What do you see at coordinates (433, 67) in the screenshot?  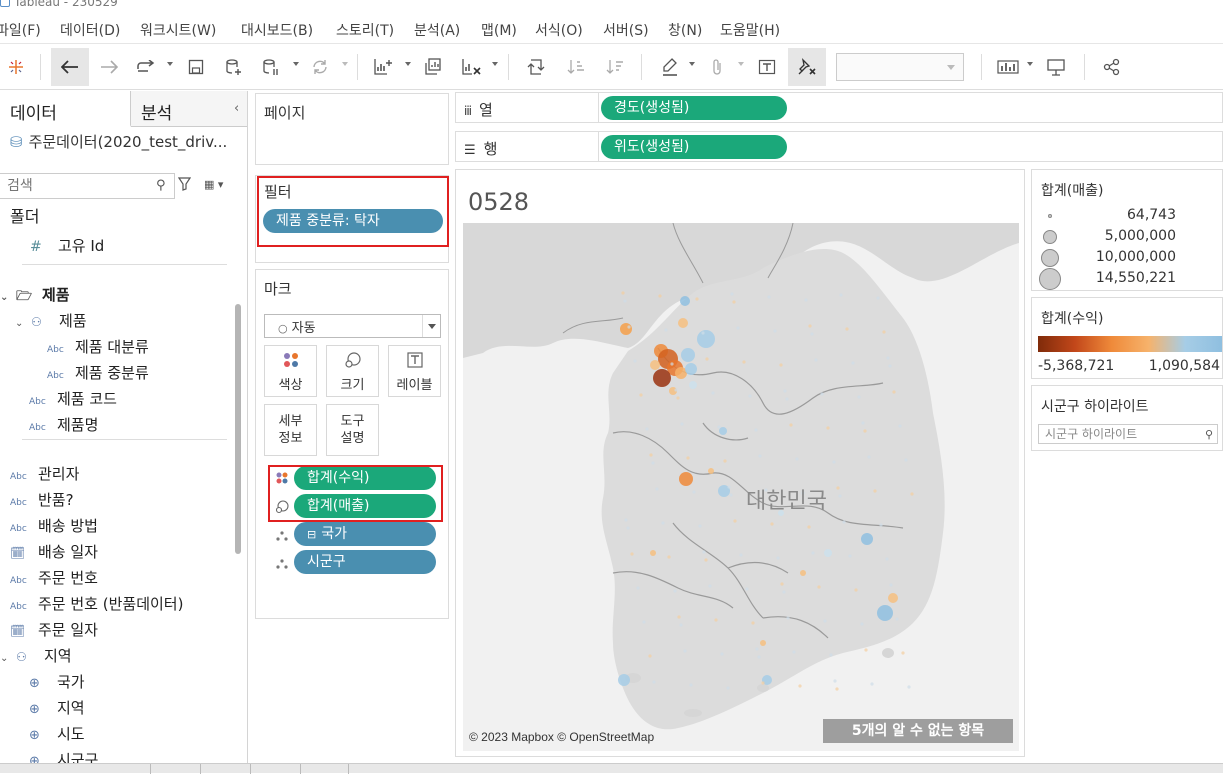 I see `duplicate-sheet-icon` at bounding box center [433, 67].